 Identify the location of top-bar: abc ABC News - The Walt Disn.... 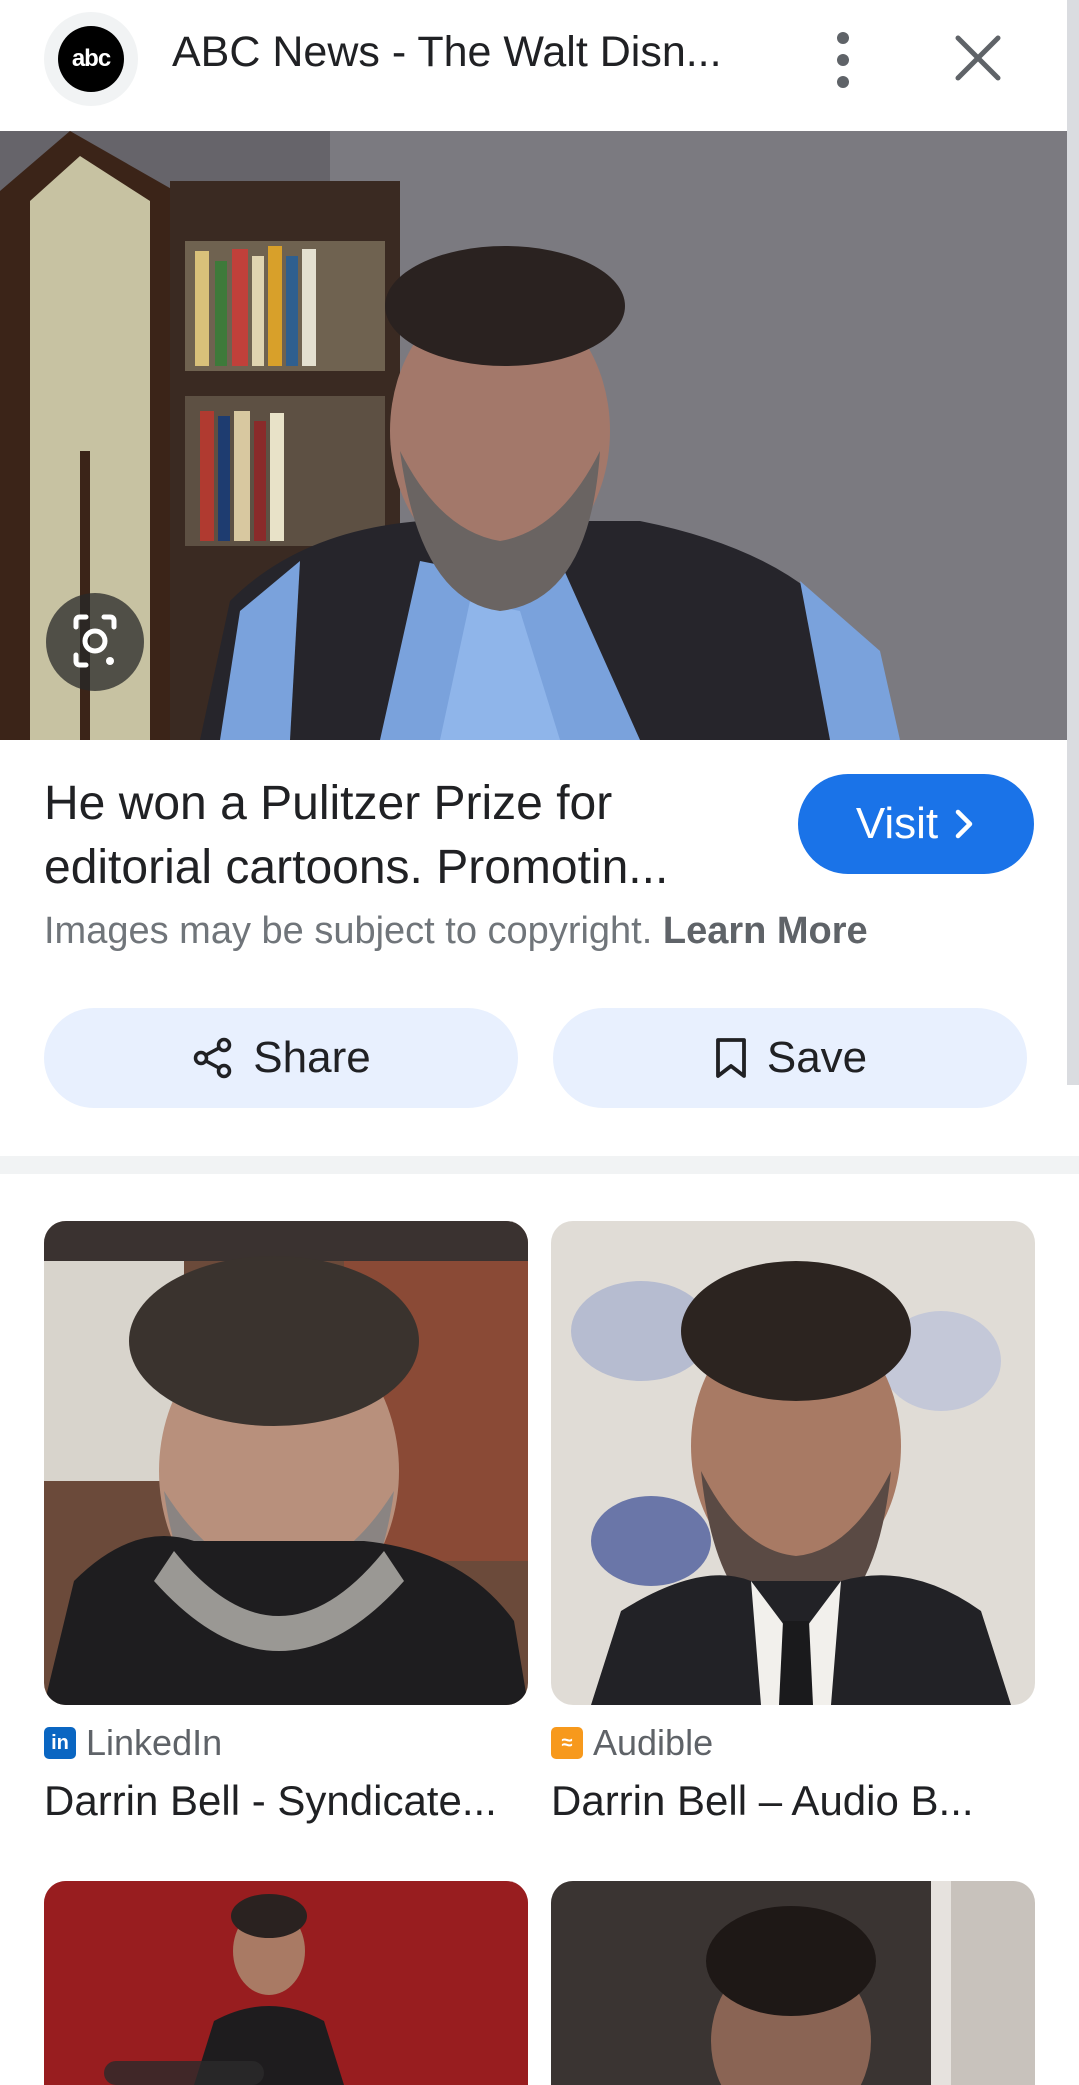
(533, 65).